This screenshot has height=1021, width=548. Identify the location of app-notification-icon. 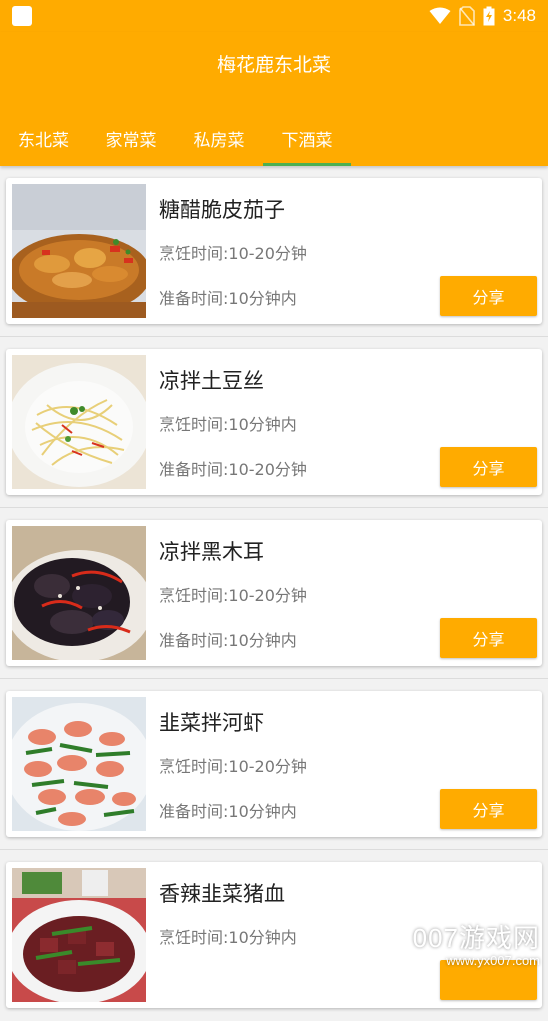
(22, 16).